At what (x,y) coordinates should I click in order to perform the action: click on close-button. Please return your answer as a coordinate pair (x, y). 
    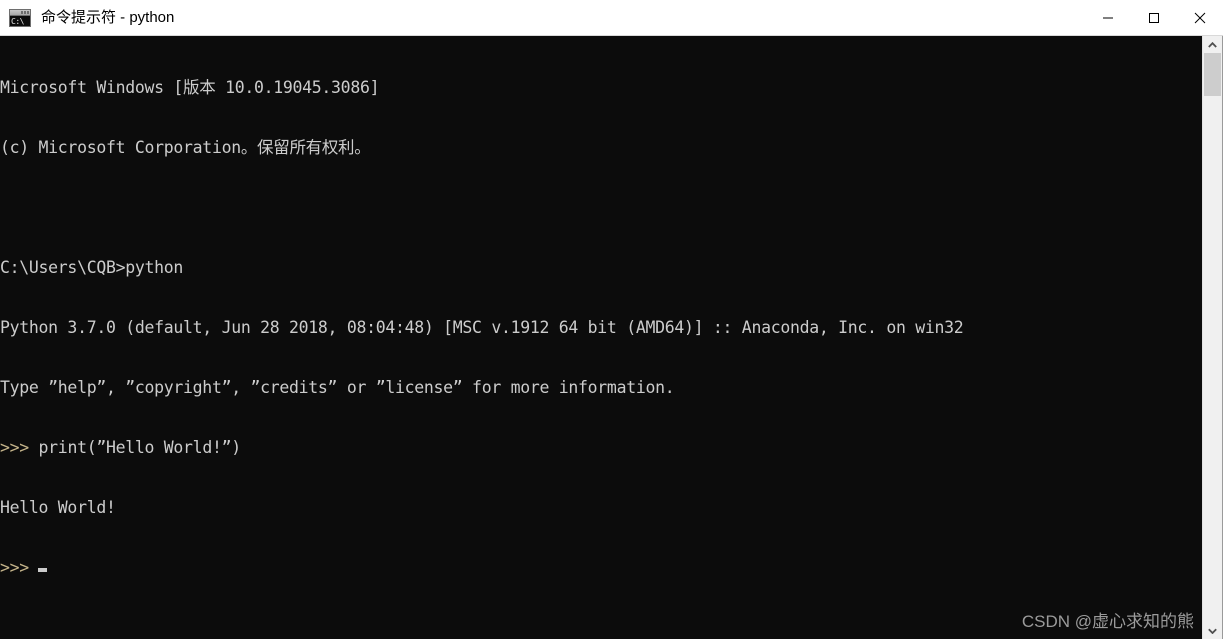
    Looking at the image, I should click on (1200, 18).